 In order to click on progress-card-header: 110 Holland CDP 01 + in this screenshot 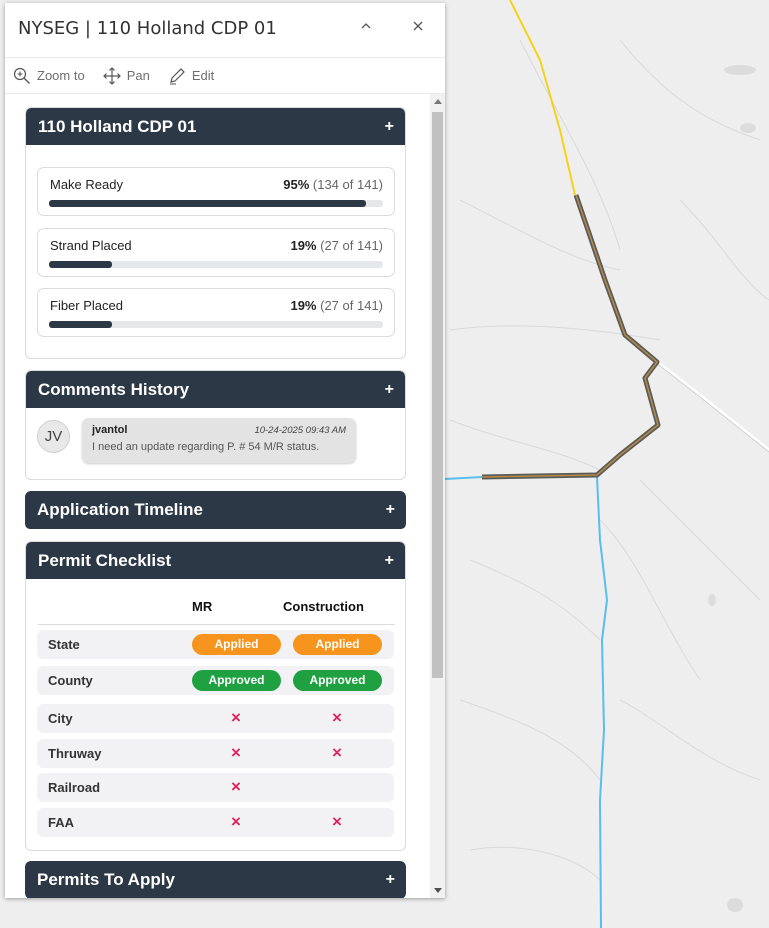, I will do `click(215, 126)`.